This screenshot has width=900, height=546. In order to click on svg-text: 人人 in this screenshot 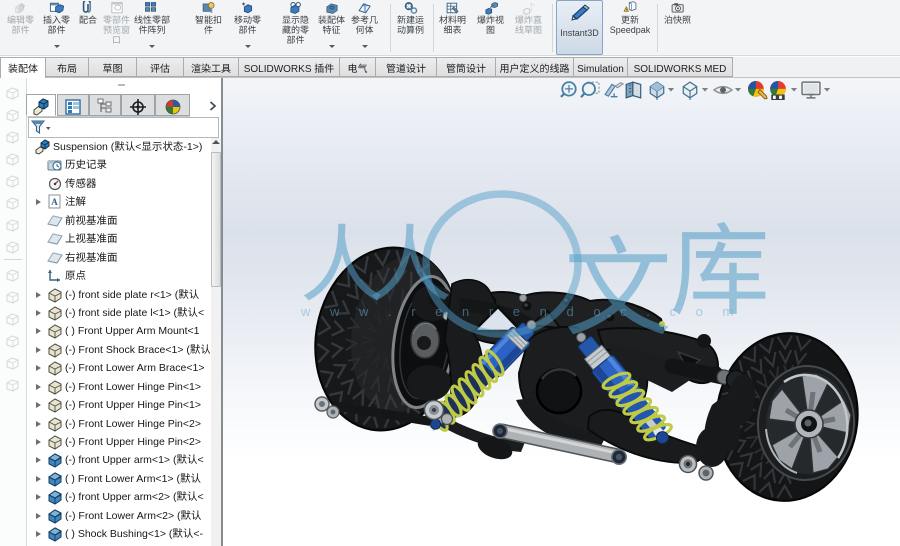, I will do `click(375, 258)`.